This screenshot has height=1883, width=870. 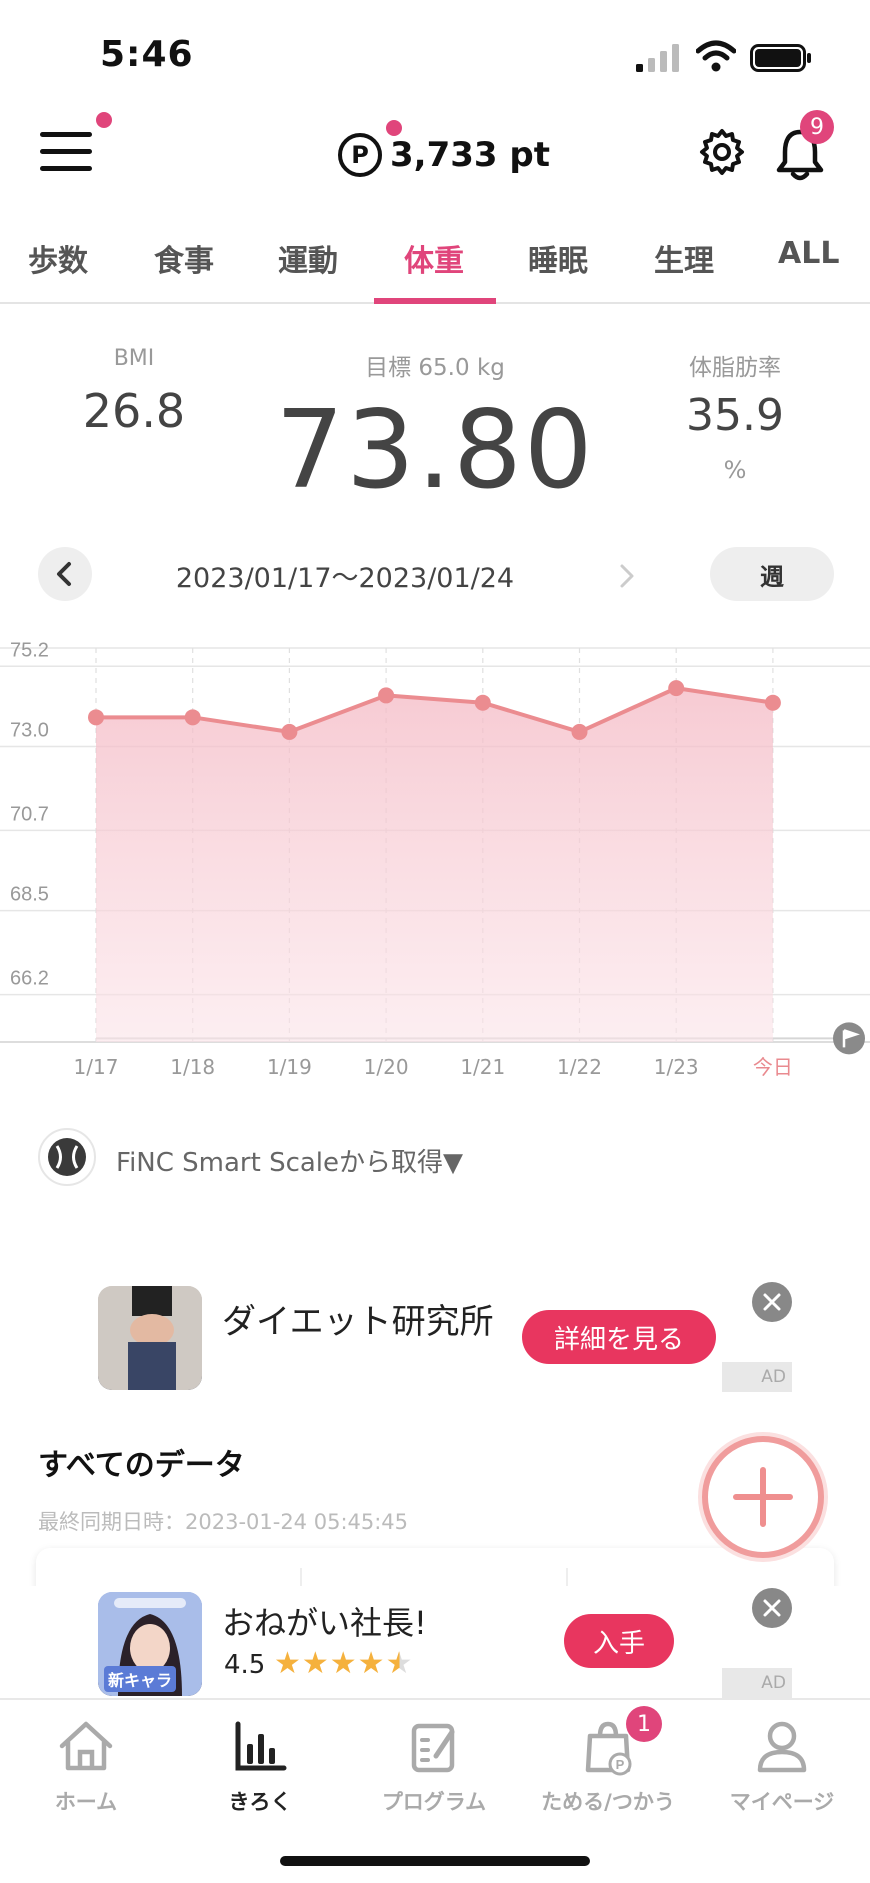 I want to click on smart-scale-icon, so click(x=67, y=1157).